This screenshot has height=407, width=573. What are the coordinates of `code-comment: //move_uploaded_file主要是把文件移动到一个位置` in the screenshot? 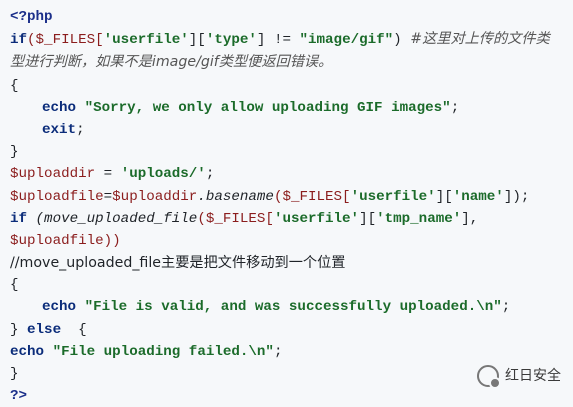 It's located at (178, 263).